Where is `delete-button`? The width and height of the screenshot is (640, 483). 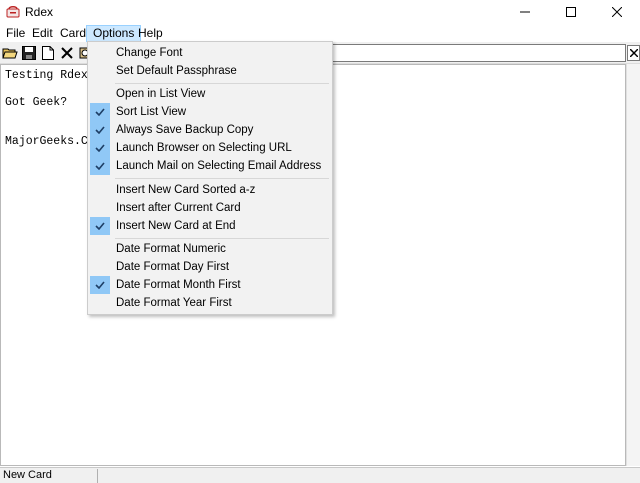 delete-button is located at coordinates (67, 53).